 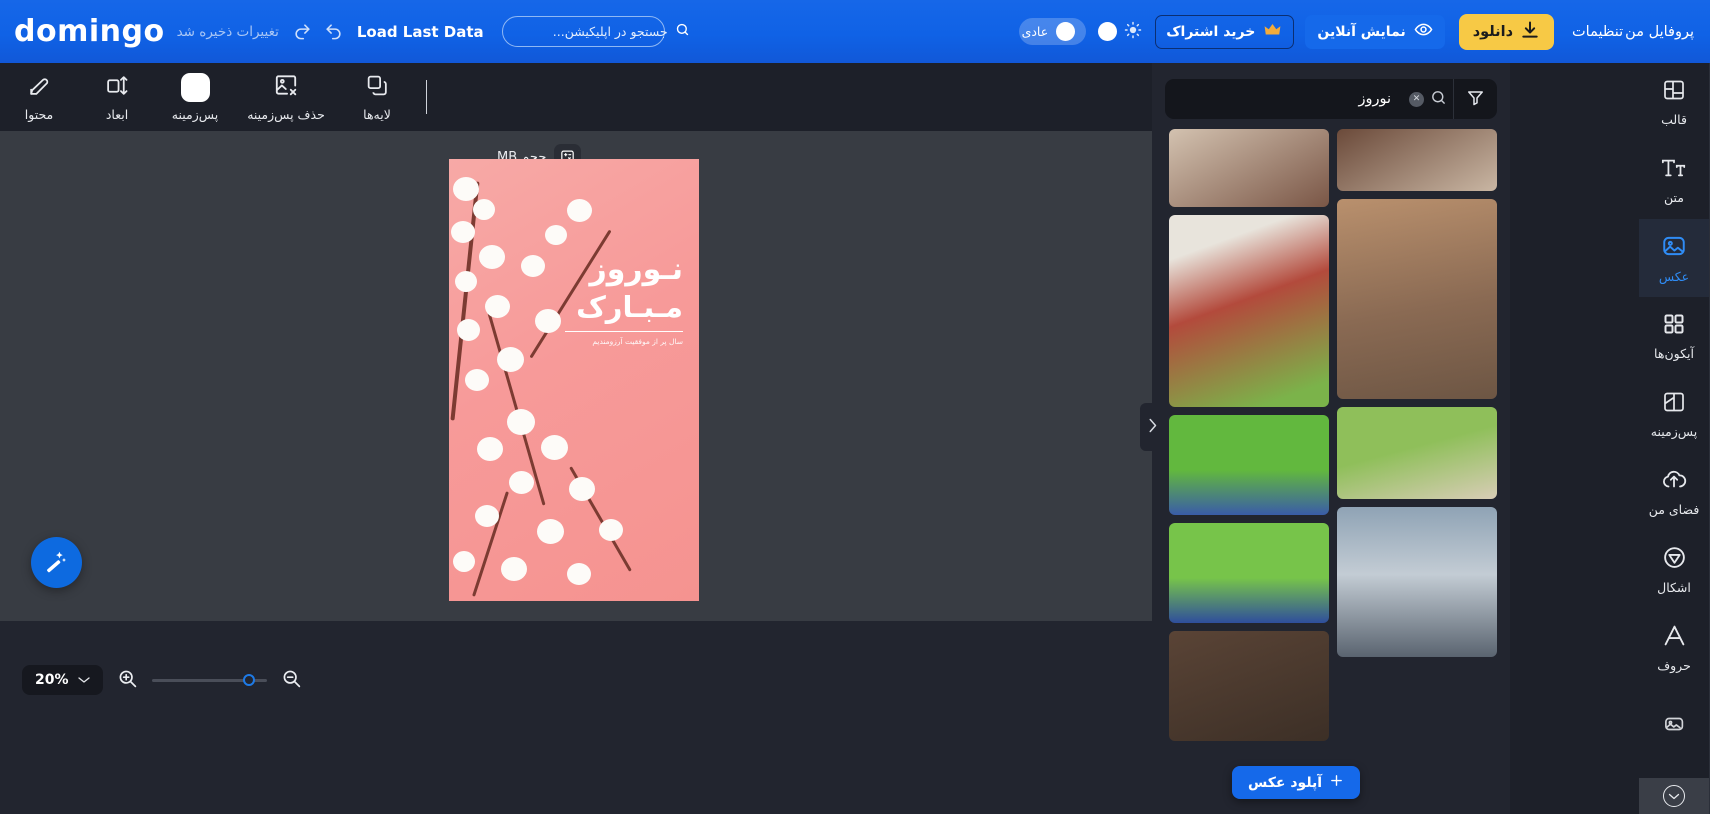 What do you see at coordinates (1066, 31) in the screenshot?
I see `mode-toggle-knob` at bounding box center [1066, 31].